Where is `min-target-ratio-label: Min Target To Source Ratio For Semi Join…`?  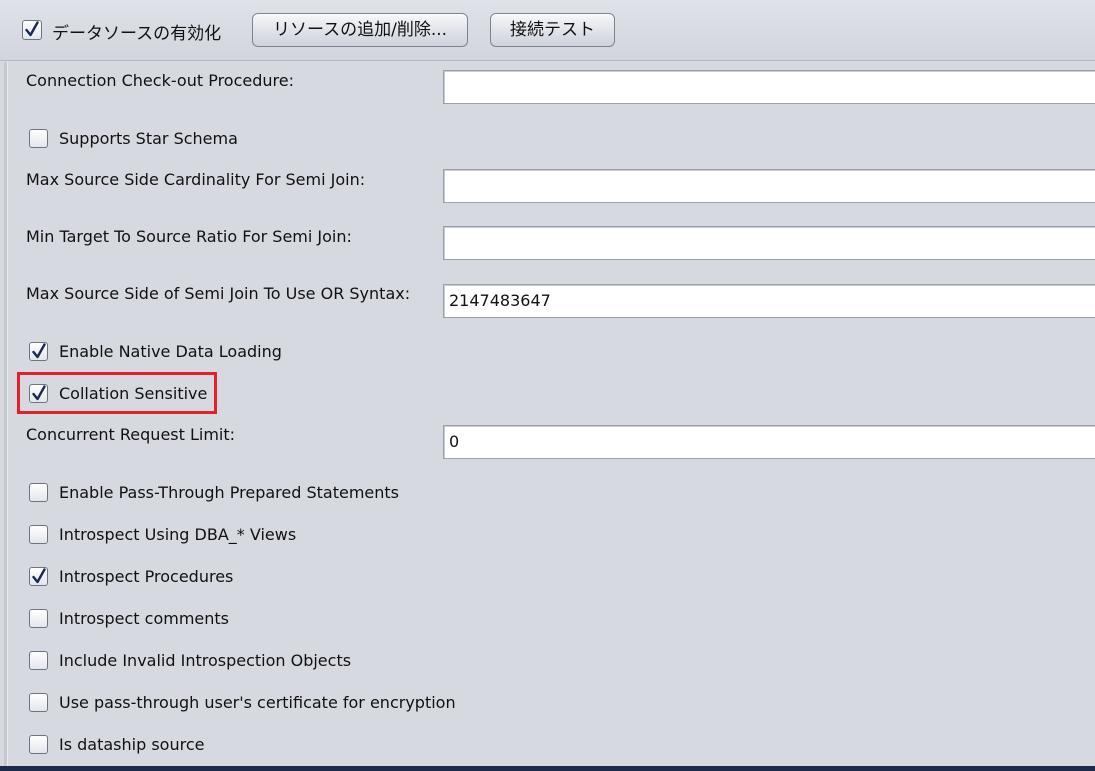
min-target-ratio-label: Min Target To Source Ratio For Semi Join… is located at coordinates (189, 236).